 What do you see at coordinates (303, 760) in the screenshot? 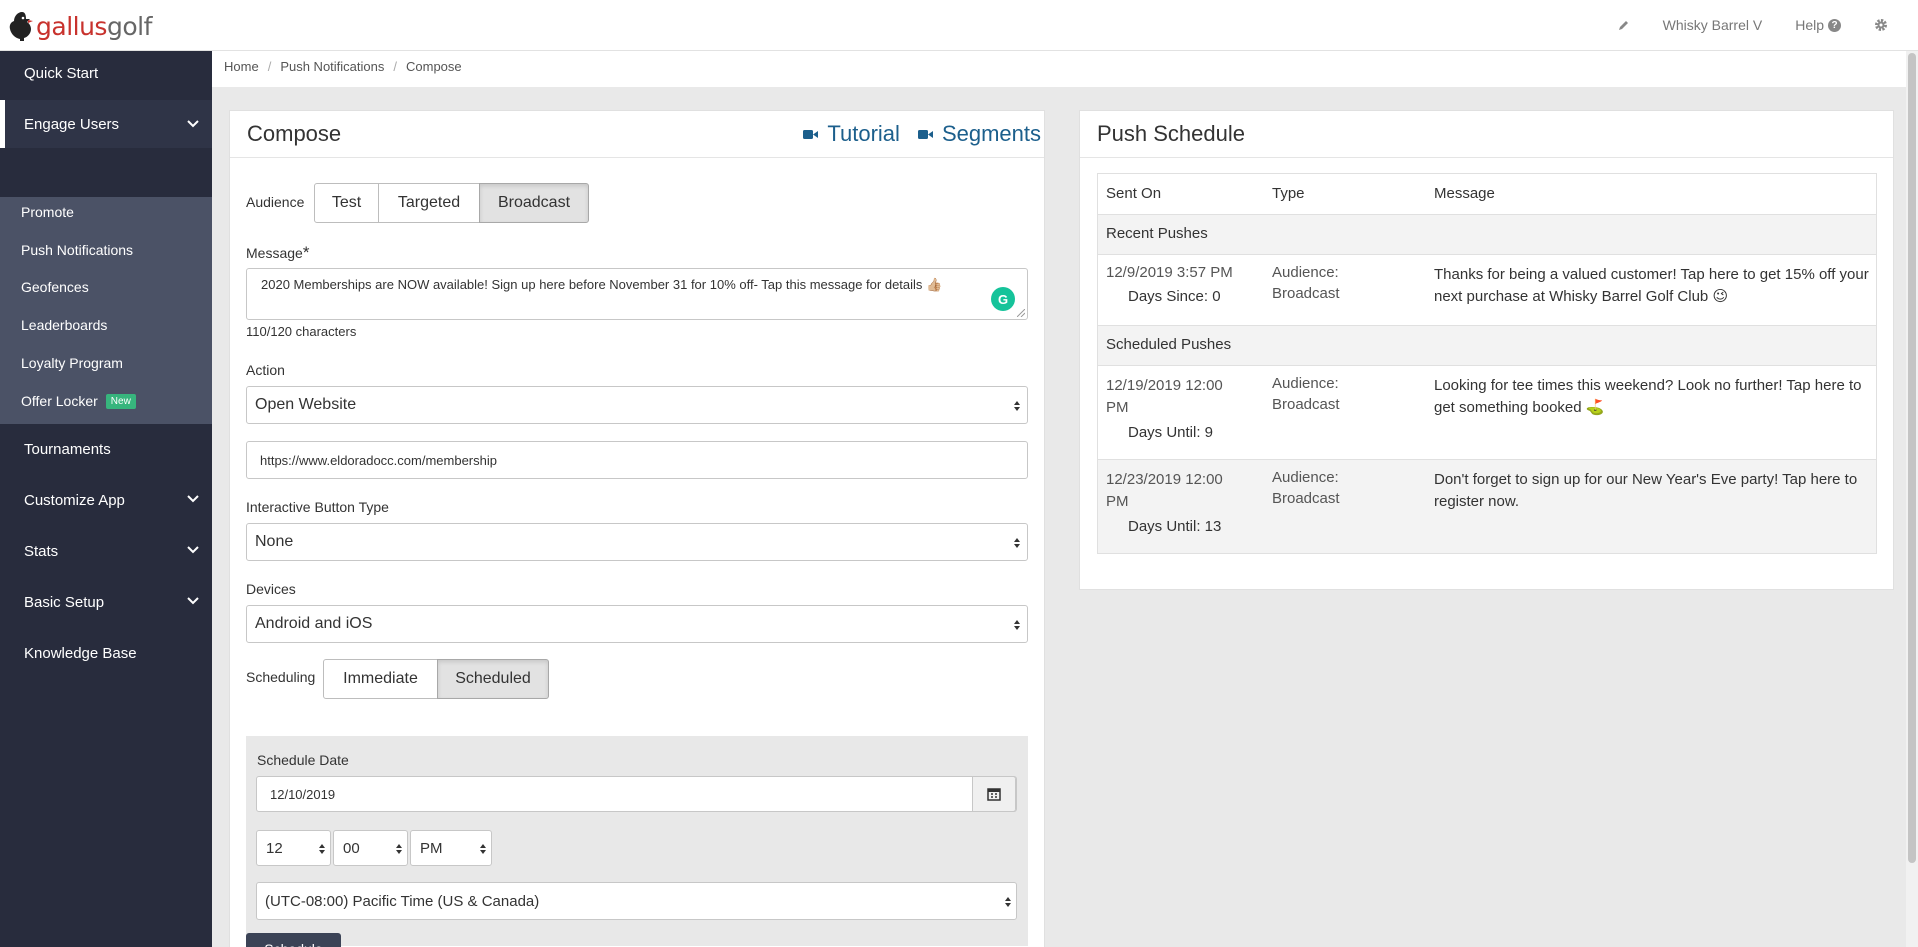
I see `schedule-date-label: Schedule Date` at bounding box center [303, 760].